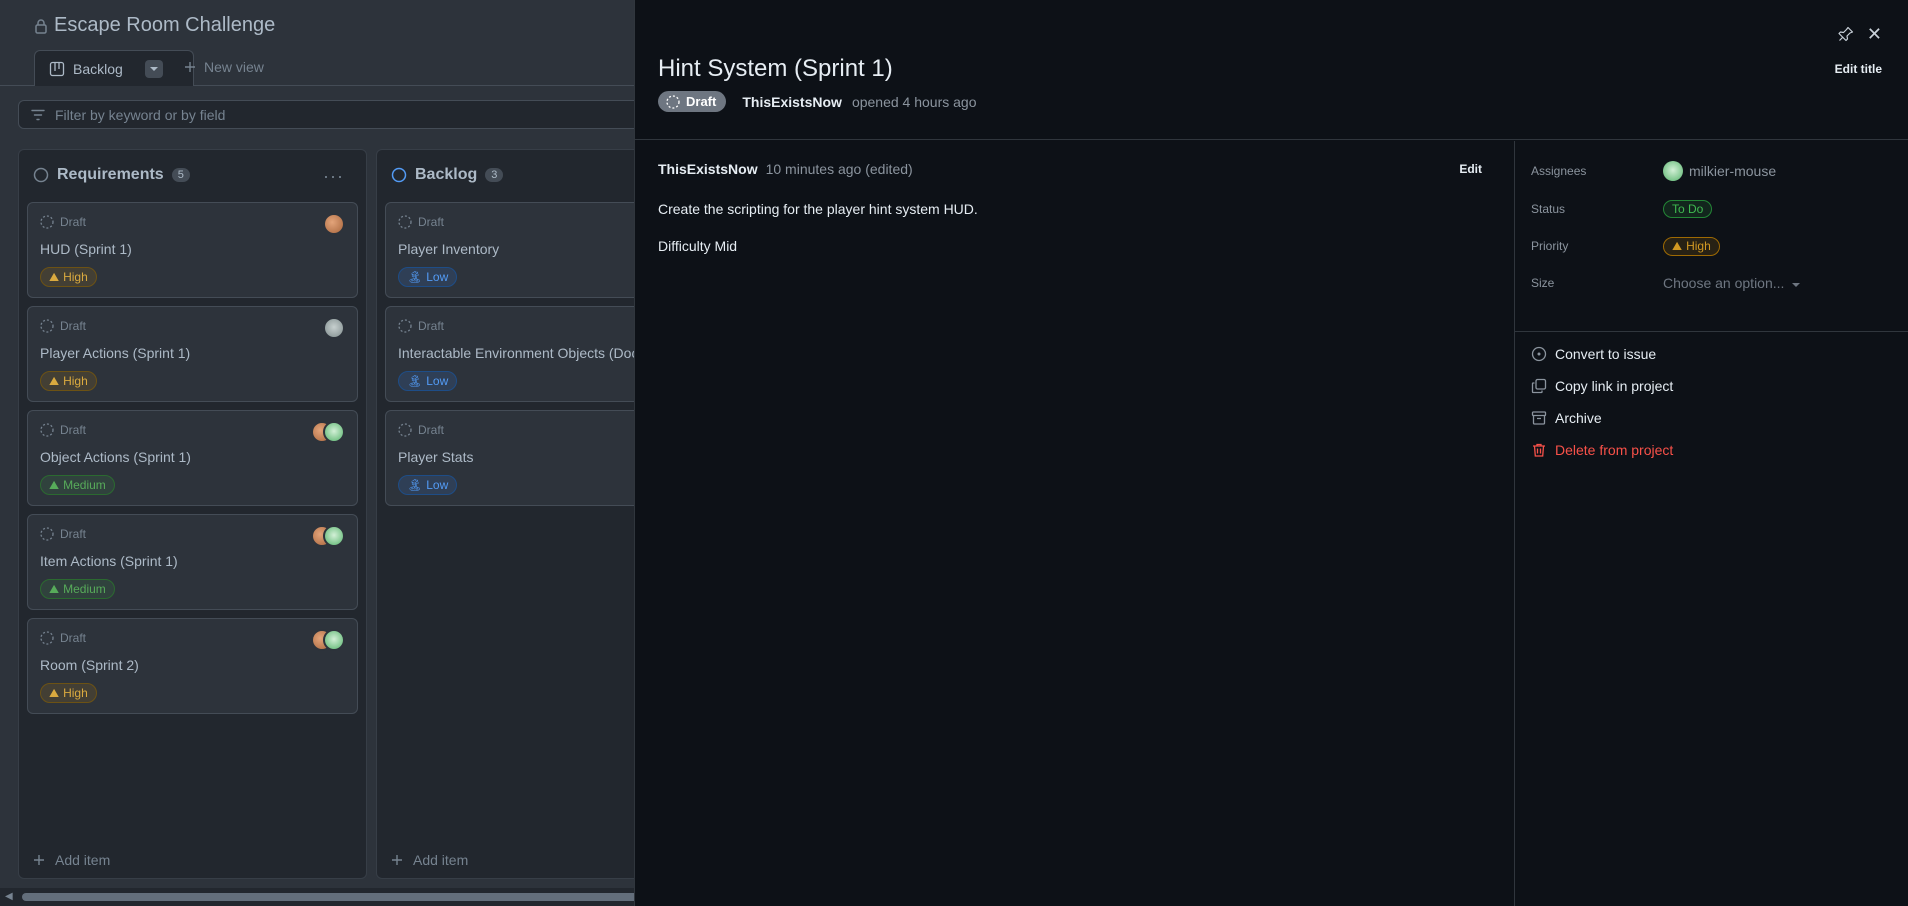  What do you see at coordinates (1796, 283) in the screenshot?
I see `chevron-down-icon` at bounding box center [1796, 283].